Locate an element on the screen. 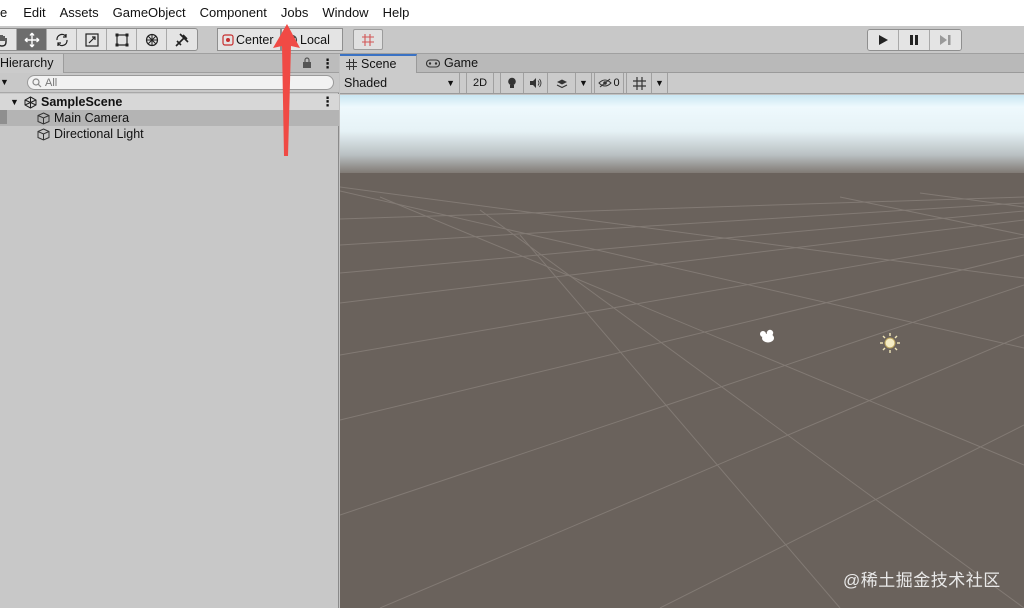 This screenshot has width=1024, height=608. lighting-toggle-button is located at coordinates (512, 83).